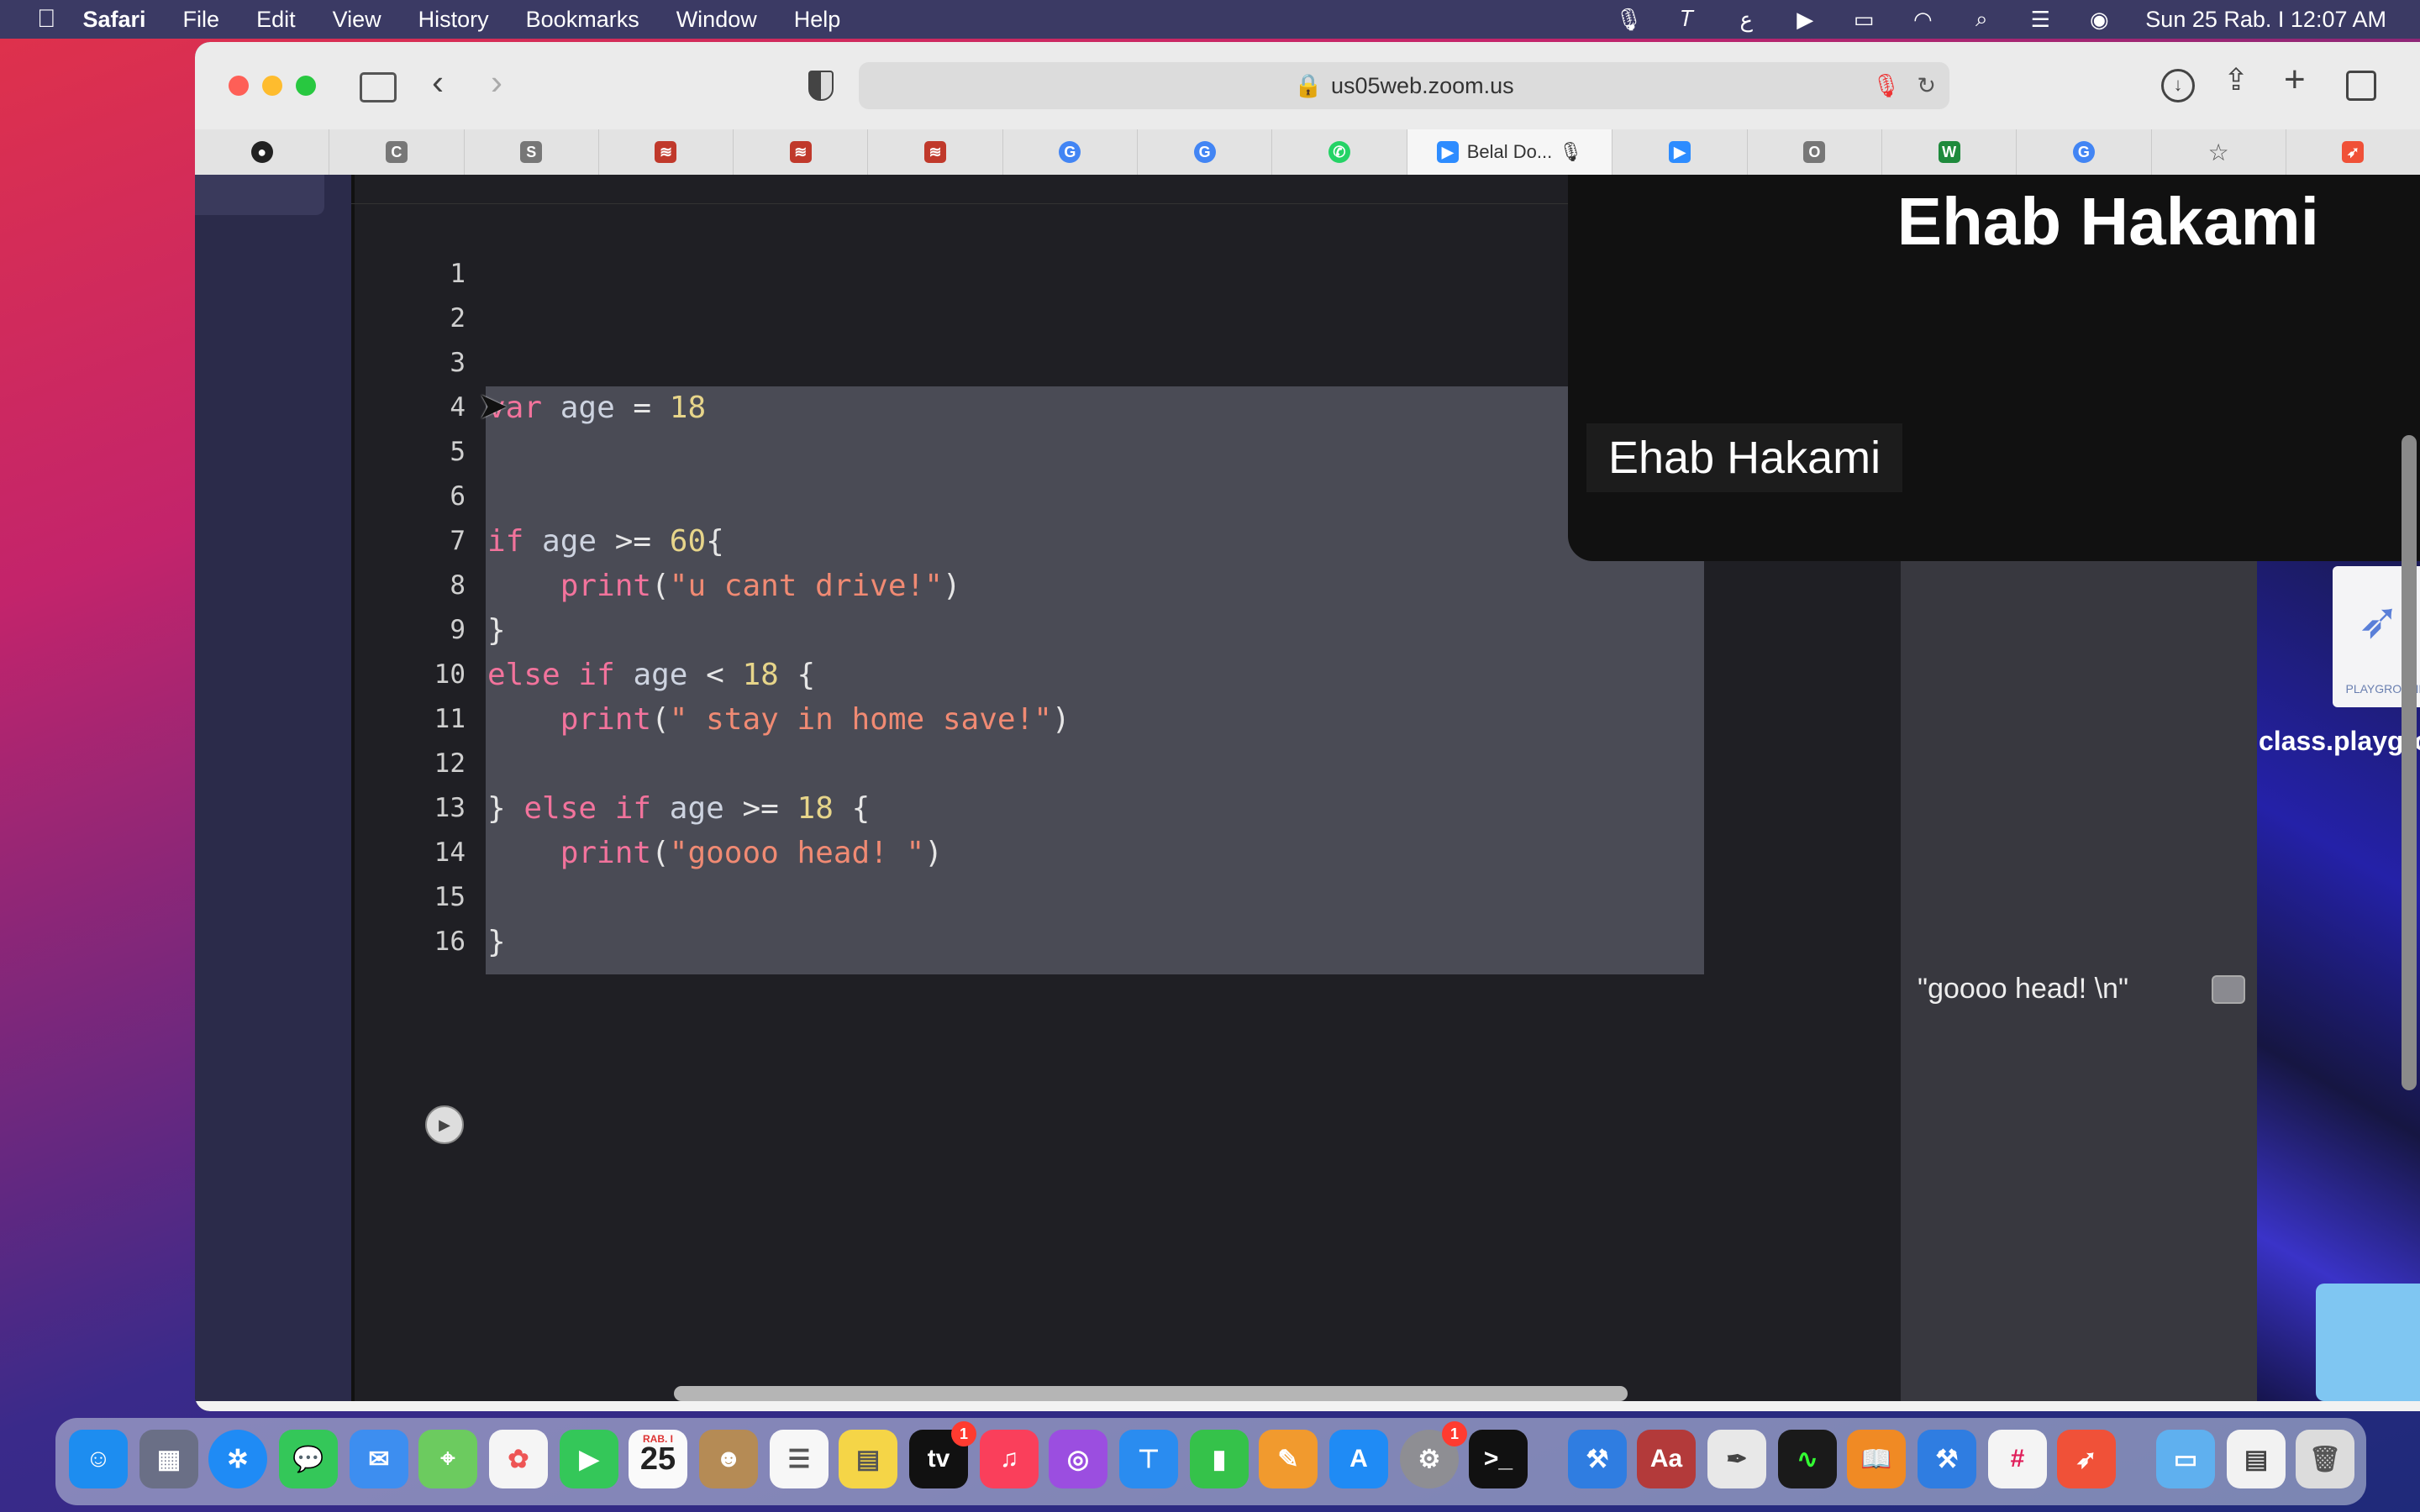 The width and height of the screenshot is (2420, 1512). Describe the element at coordinates (1510, 152) in the screenshot. I see `tab-zoom-active: ▶ Belal Do... 🎙` at that location.